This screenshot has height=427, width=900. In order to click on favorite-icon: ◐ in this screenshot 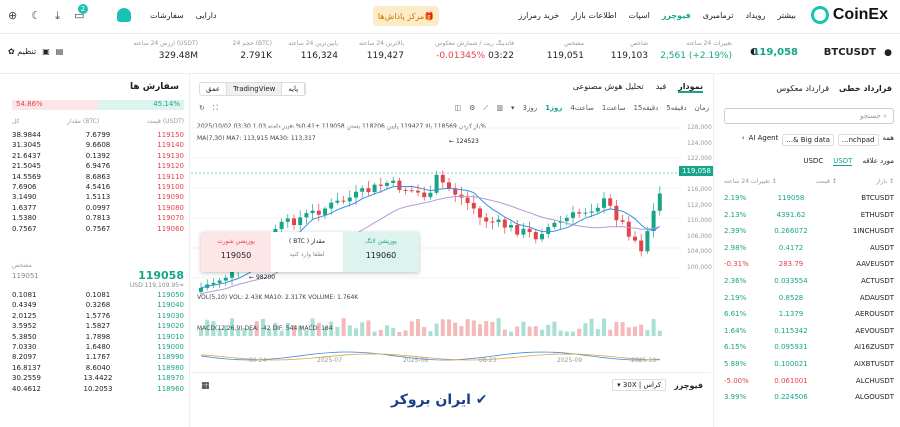, I will do `click(754, 52)`.